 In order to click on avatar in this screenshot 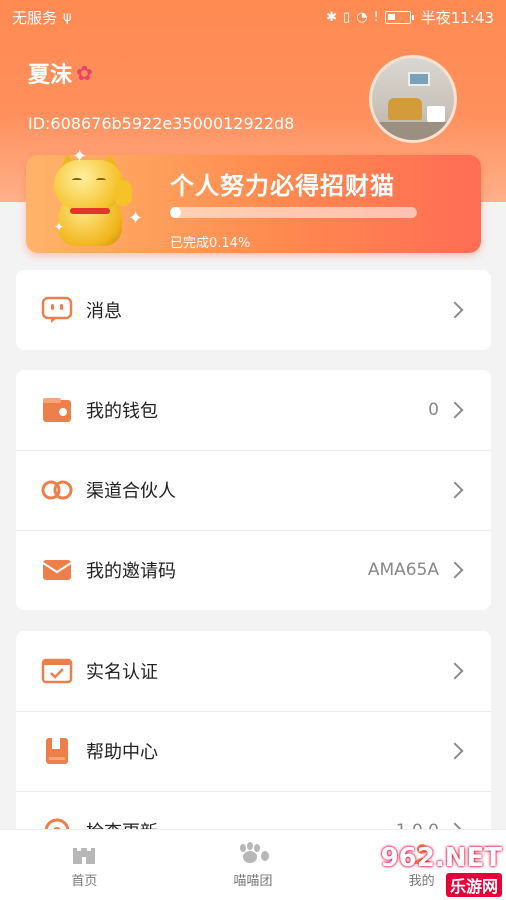, I will do `click(413, 99)`.